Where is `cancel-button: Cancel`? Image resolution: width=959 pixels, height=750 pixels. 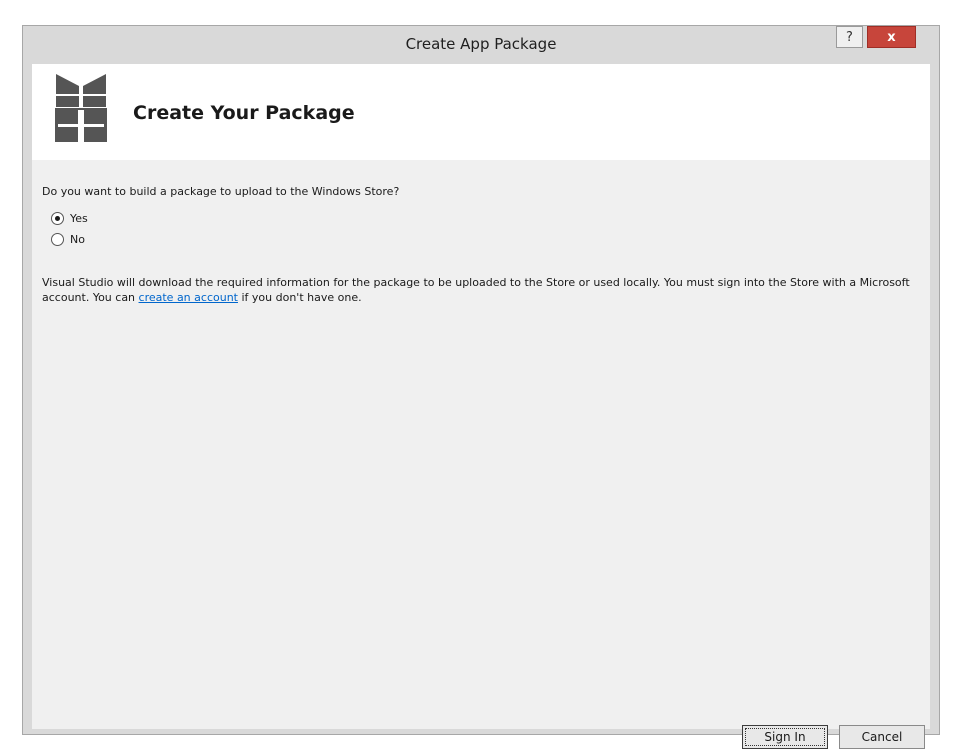 cancel-button: Cancel is located at coordinates (882, 737).